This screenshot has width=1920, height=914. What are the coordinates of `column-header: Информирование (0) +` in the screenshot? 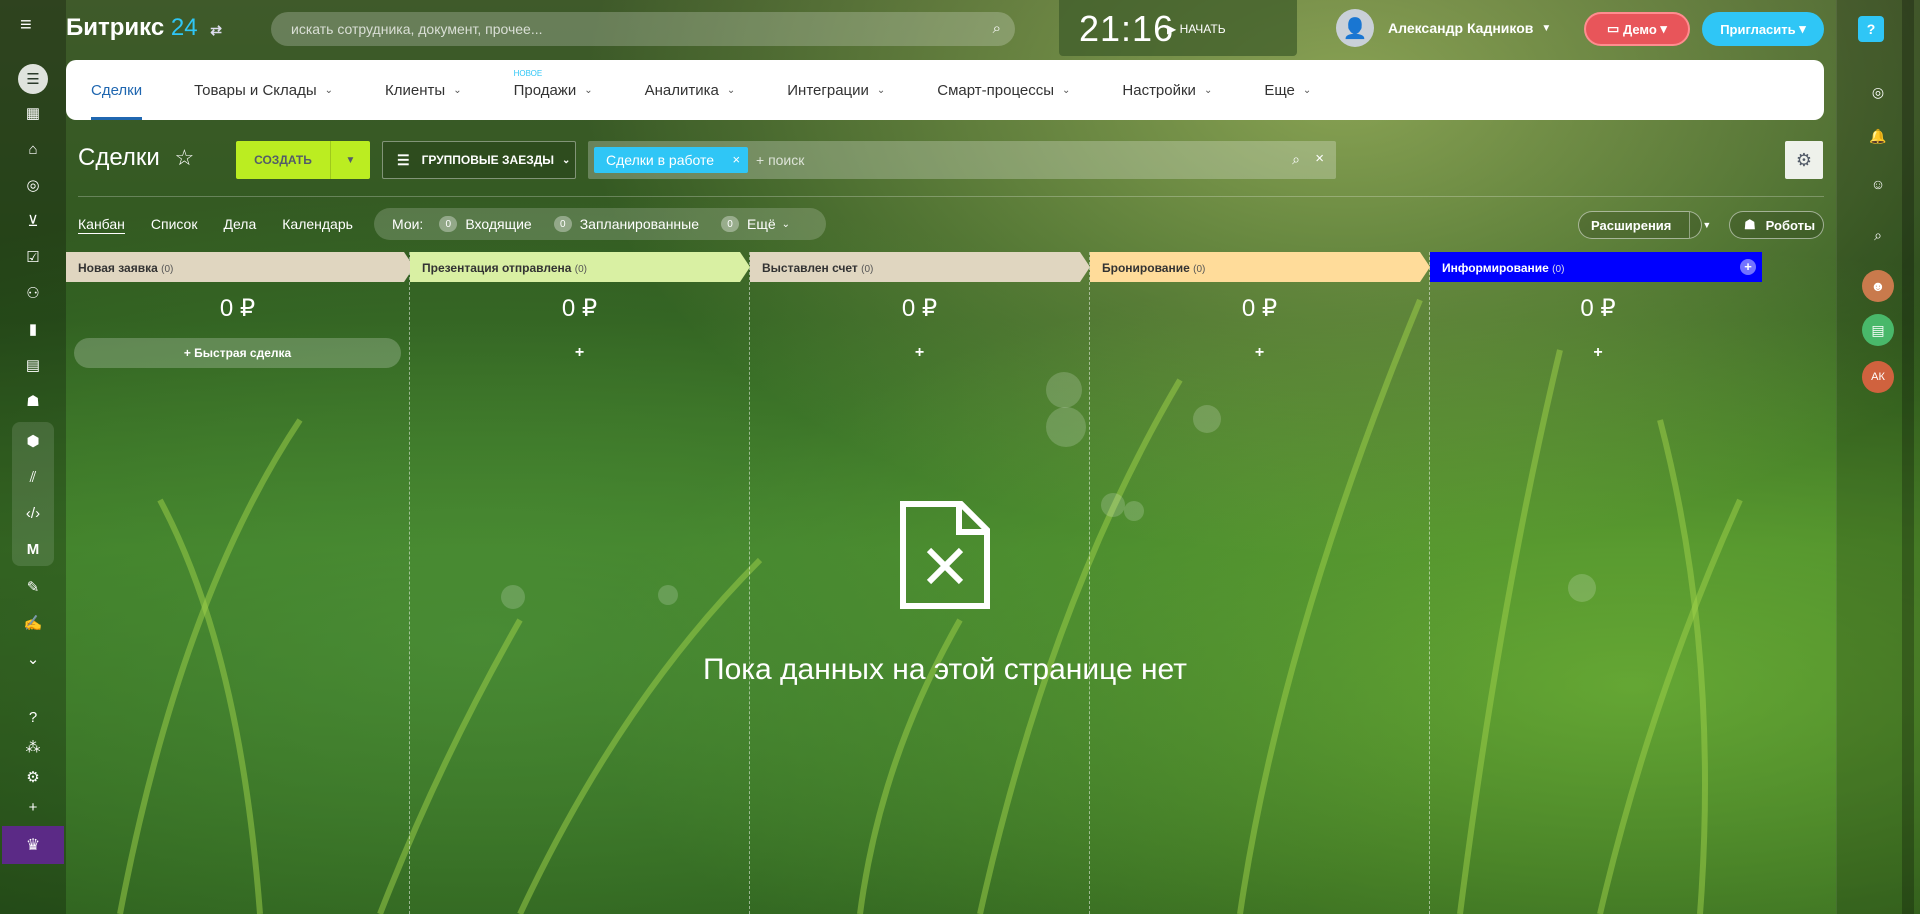 It's located at (1596, 267).